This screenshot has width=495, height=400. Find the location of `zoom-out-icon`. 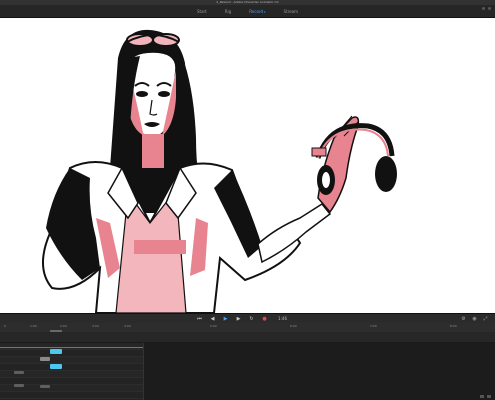

zoom-out-icon is located at coordinates (482, 396).